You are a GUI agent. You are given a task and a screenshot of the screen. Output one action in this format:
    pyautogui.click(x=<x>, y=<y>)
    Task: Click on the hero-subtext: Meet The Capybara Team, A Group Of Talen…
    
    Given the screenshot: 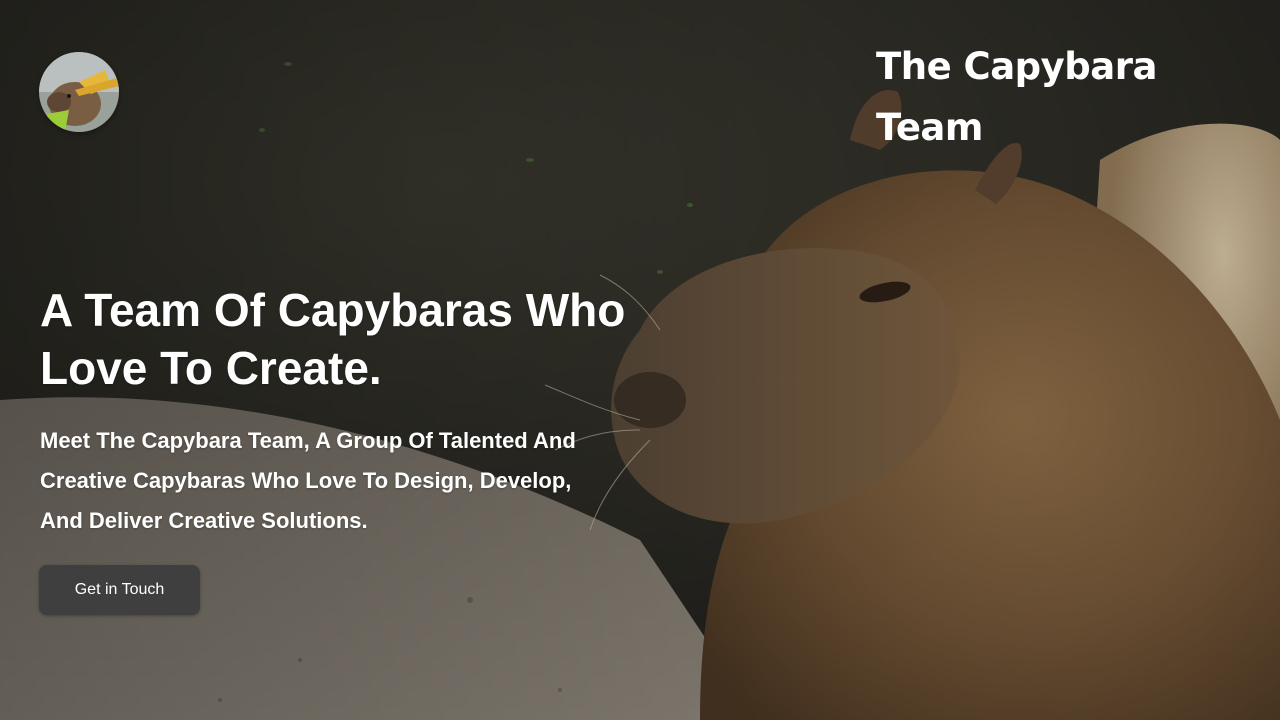 What is the action you would take?
    pyautogui.click(x=308, y=480)
    